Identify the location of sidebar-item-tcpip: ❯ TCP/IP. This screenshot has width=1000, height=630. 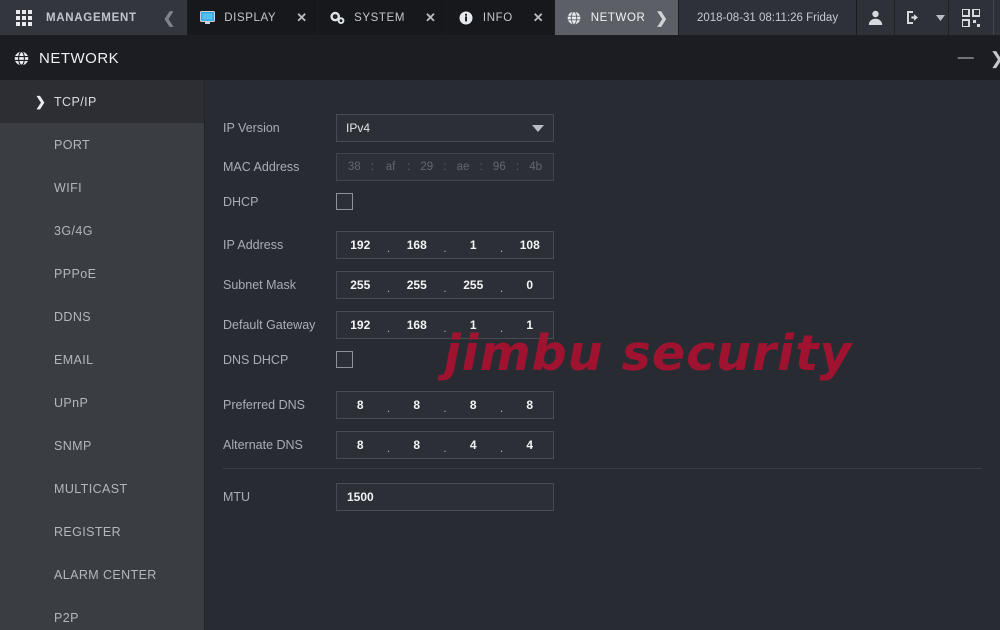
(102, 101).